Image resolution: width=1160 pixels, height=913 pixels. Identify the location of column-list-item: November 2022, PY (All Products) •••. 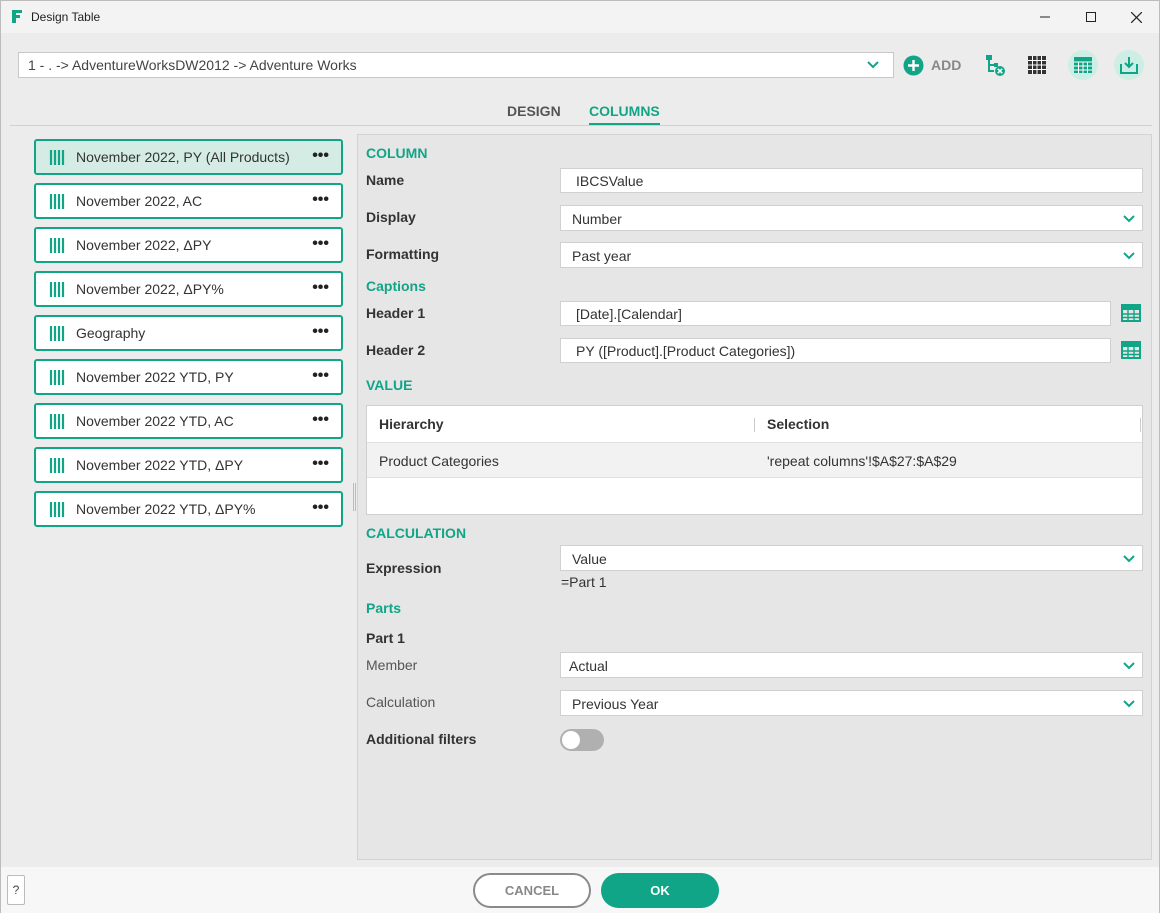
(188, 157).